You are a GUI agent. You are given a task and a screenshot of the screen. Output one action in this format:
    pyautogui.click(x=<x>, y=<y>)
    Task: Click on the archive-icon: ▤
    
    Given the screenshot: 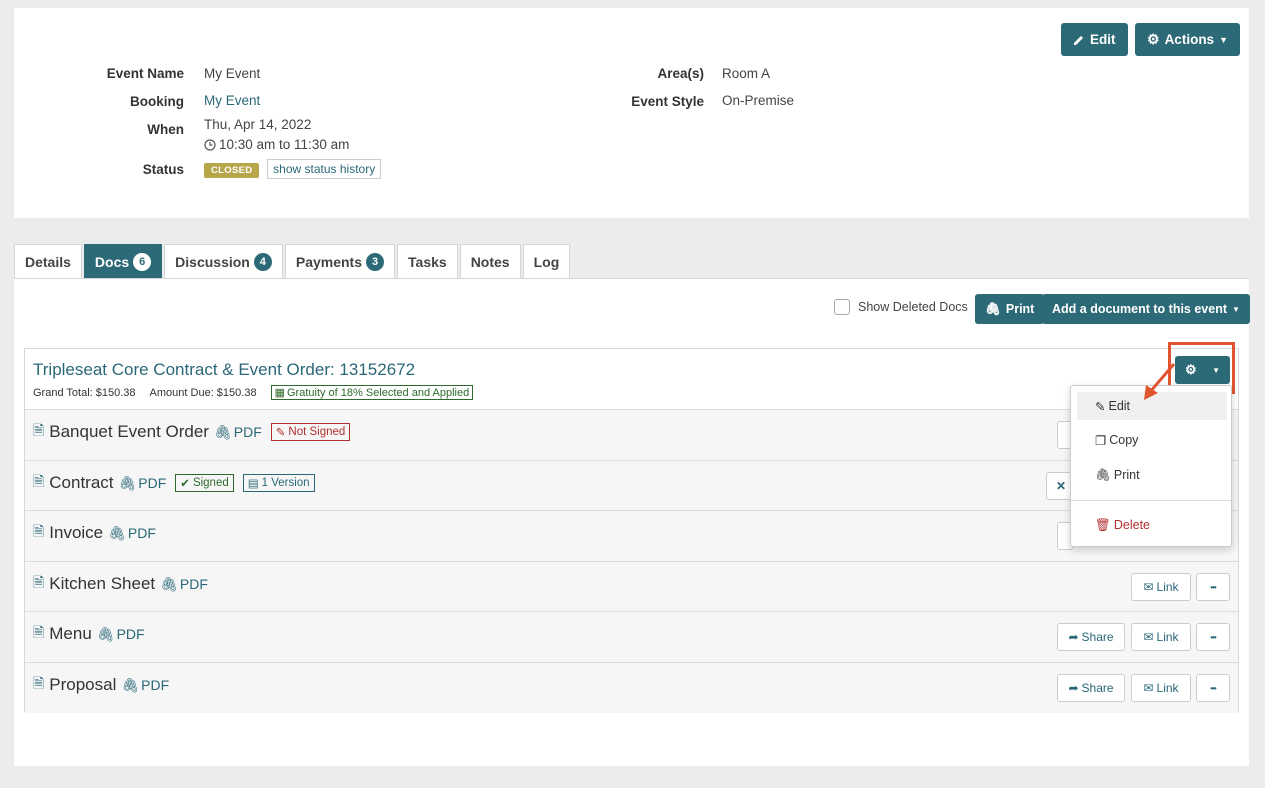 What is the action you would take?
    pyautogui.click(x=253, y=484)
    